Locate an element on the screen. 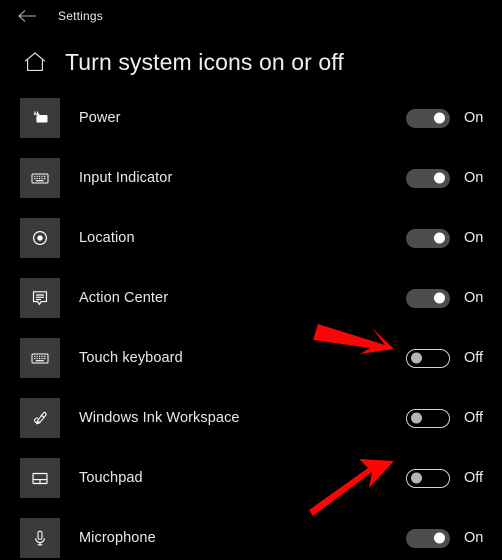 The image size is (502, 560). back-button is located at coordinates (27, 16).